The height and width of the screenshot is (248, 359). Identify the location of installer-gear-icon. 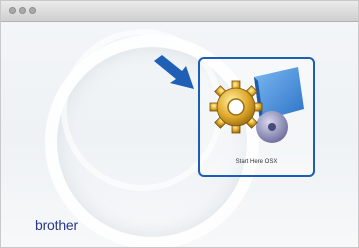
(256, 105).